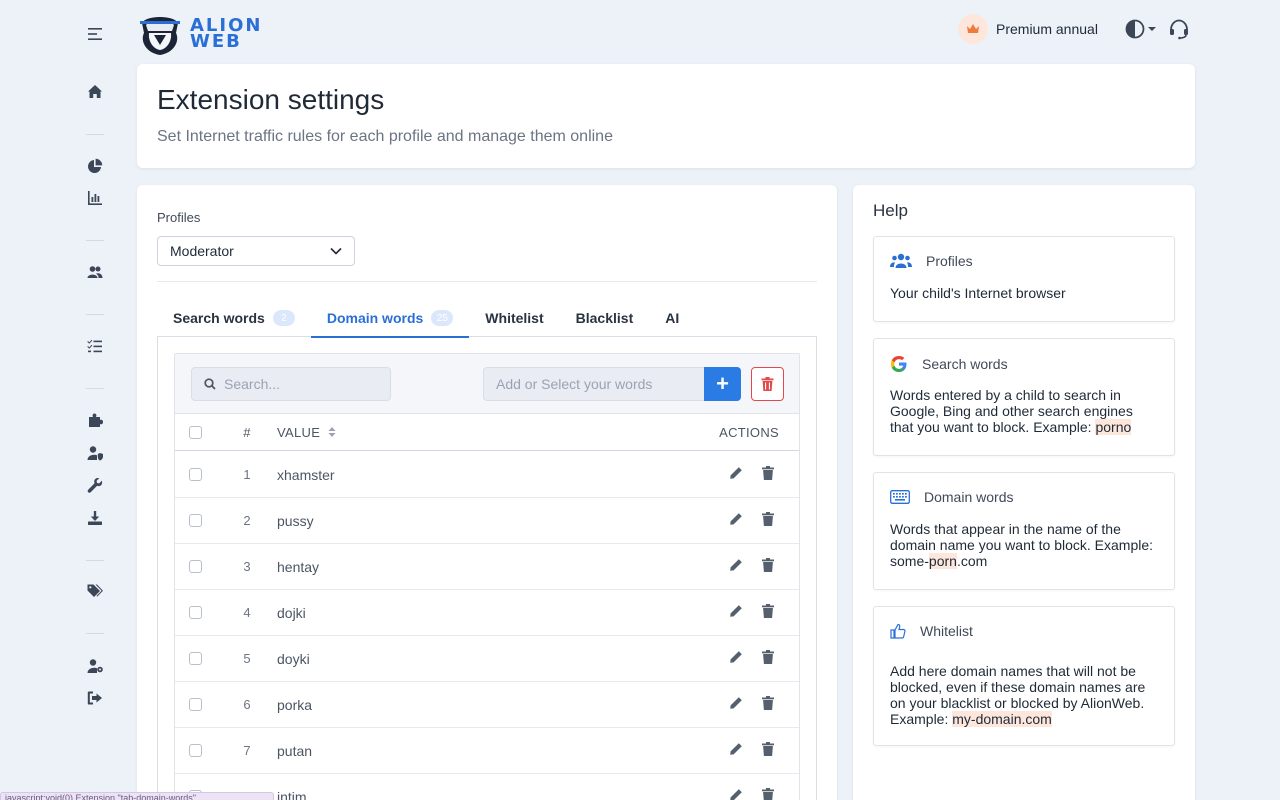 The width and height of the screenshot is (1280, 800). What do you see at coordinates (722, 384) in the screenshot?
I see `add-word-button: +` at bounding box center [722, 384].